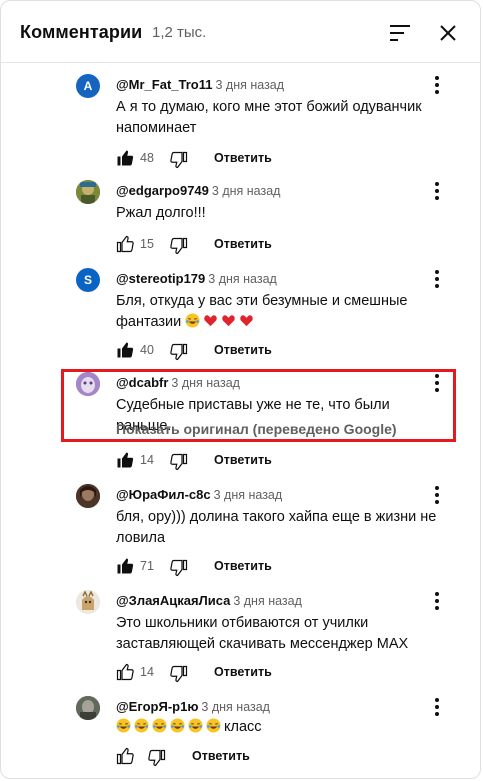 This screenshot has height=781, width=483. What do you see at coordinates (243, 727) in the screenshot?
I see `comment-text-body: класс` at bounding box center [243, 727].